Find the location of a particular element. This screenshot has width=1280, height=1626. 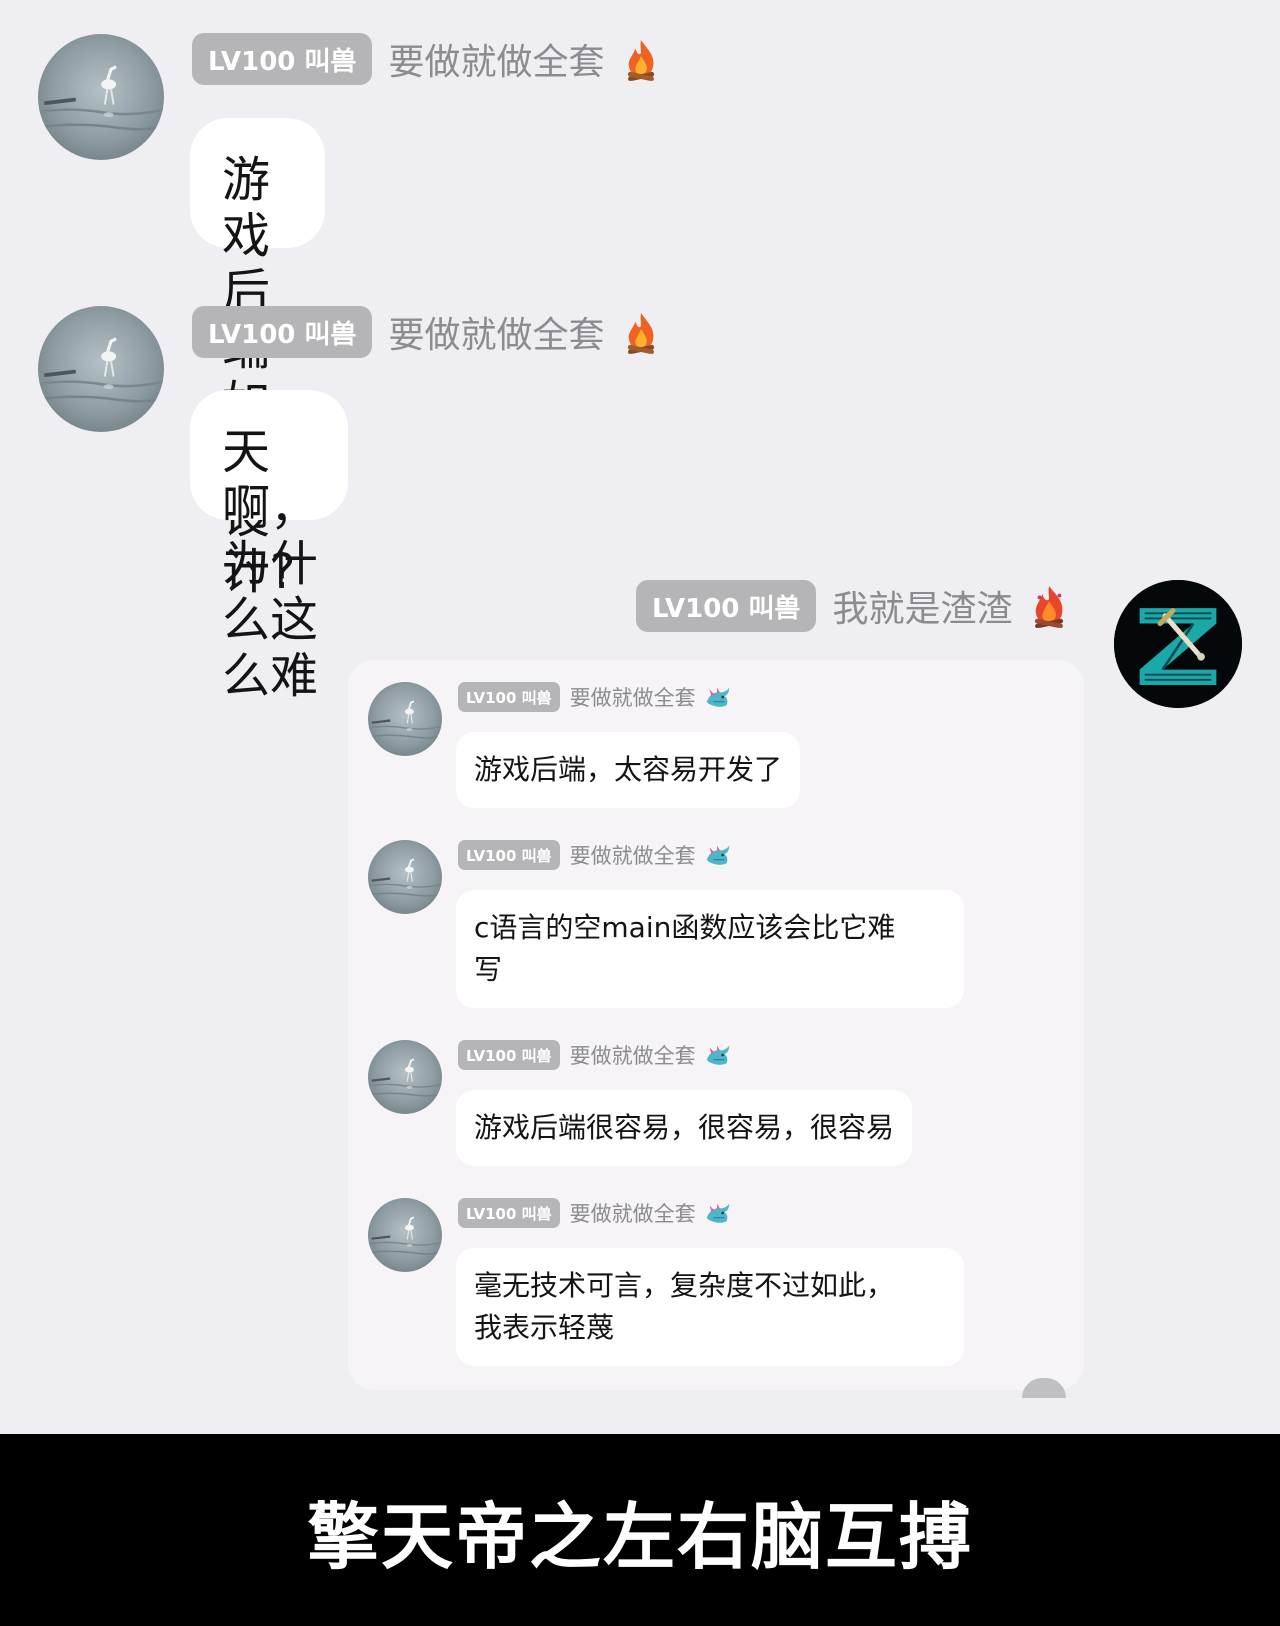

z-logo-avatar-icon is located at coordinates (1178, 644).